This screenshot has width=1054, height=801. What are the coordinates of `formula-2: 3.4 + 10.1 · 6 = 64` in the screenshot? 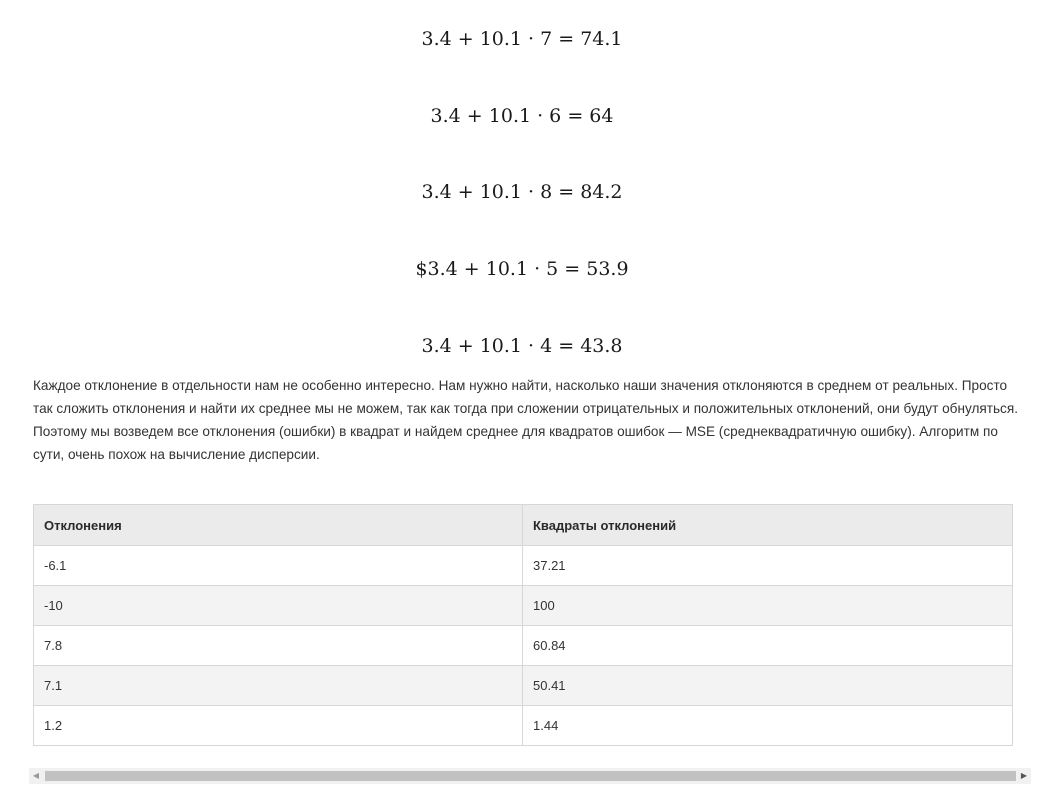 It's located at (522, 116).